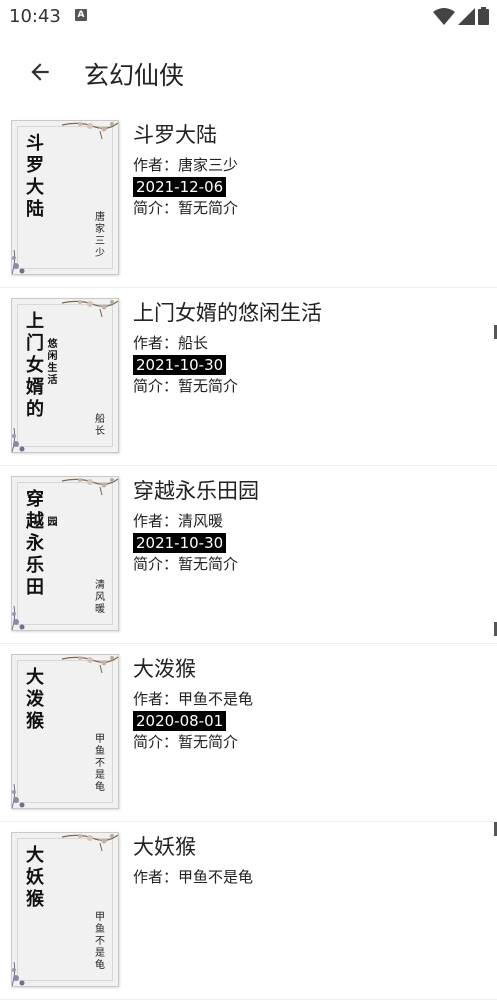 The height and width of the screenshot is (1000, 497). Describe the element at coordinates (65, 909) in the screenshot. I see `book-cover: 大妖猴甲鱼不是龟` at that location.